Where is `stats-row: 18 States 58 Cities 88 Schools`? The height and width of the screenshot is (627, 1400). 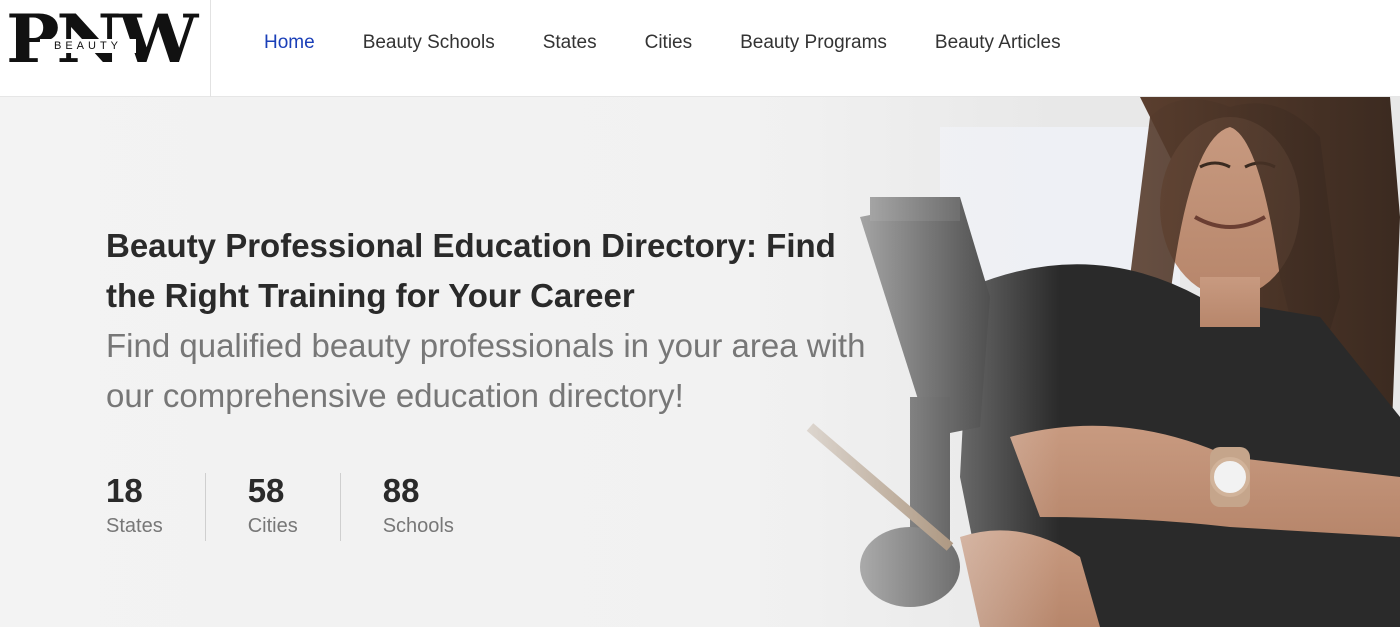 stats-row: 18 States 58 Cities 88 Schools is located at coordinates (322, 507).